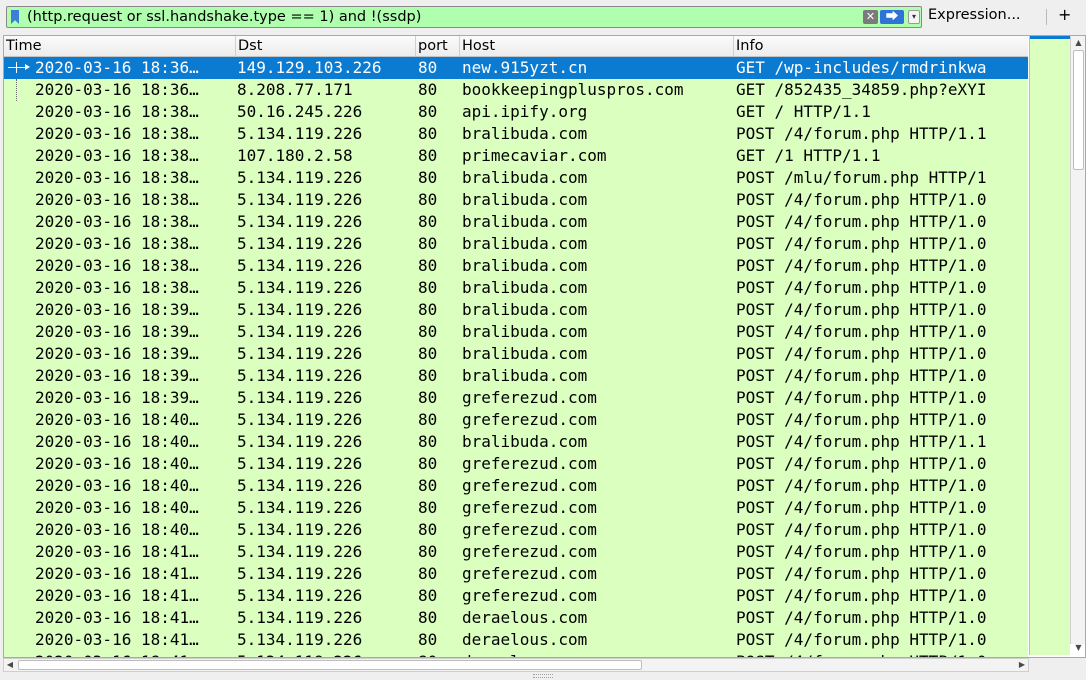 This screenshot has width=1086, height=680. I want to click on packet-host: deraelous.com, so click(525, 639).